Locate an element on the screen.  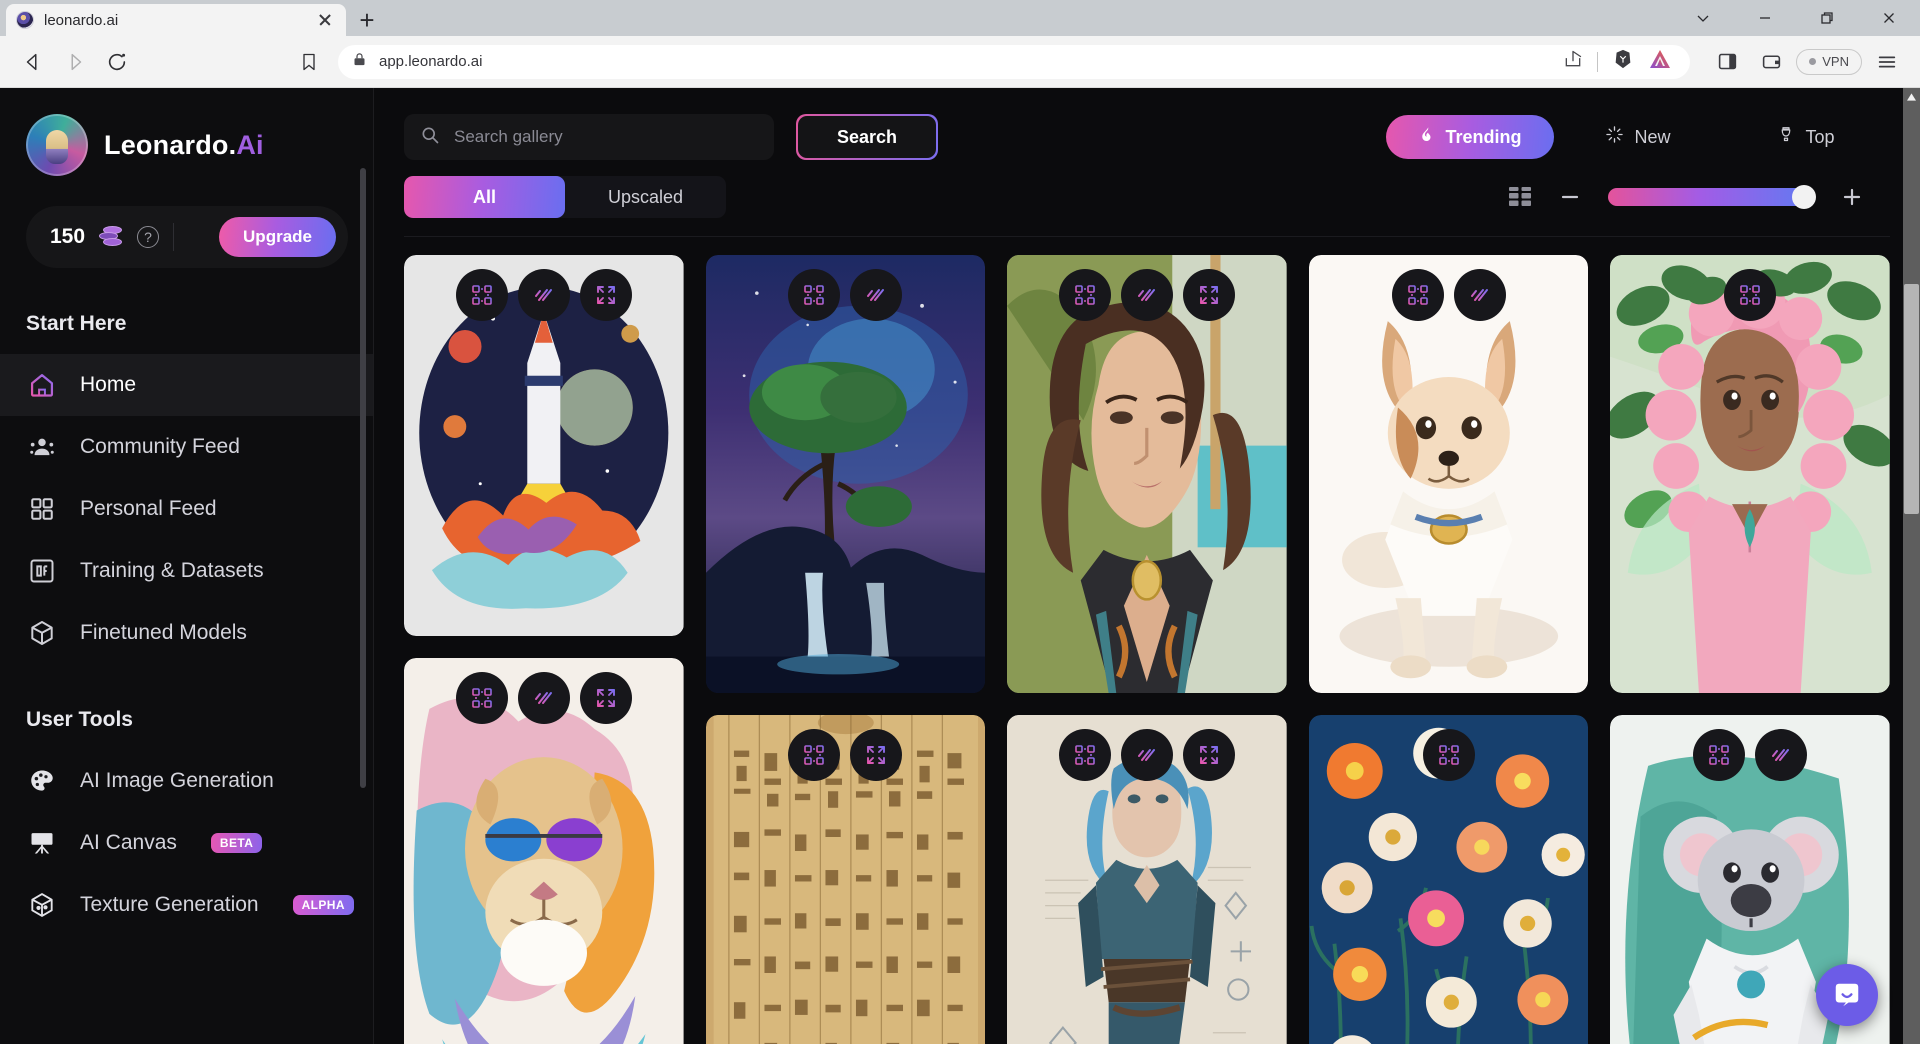
search-field-wrapper is located at coordinates (589, 137).